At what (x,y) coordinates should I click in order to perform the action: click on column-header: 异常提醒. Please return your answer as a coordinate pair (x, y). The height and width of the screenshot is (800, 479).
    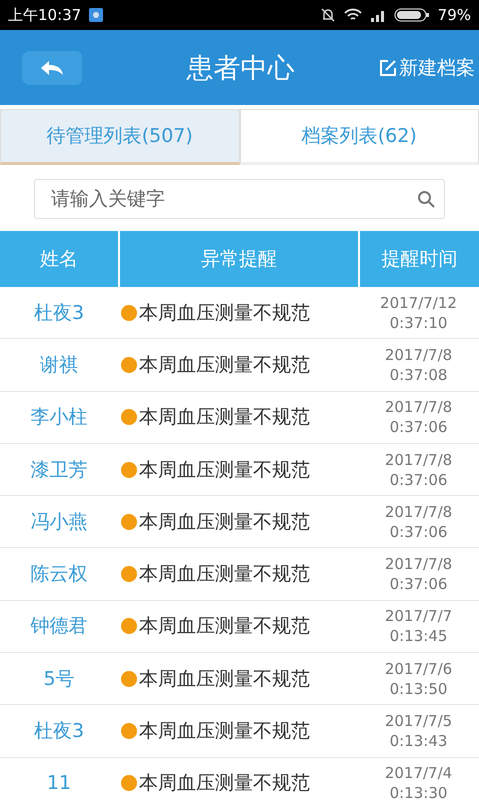
    Looking at the image, I should click on (238, 259).